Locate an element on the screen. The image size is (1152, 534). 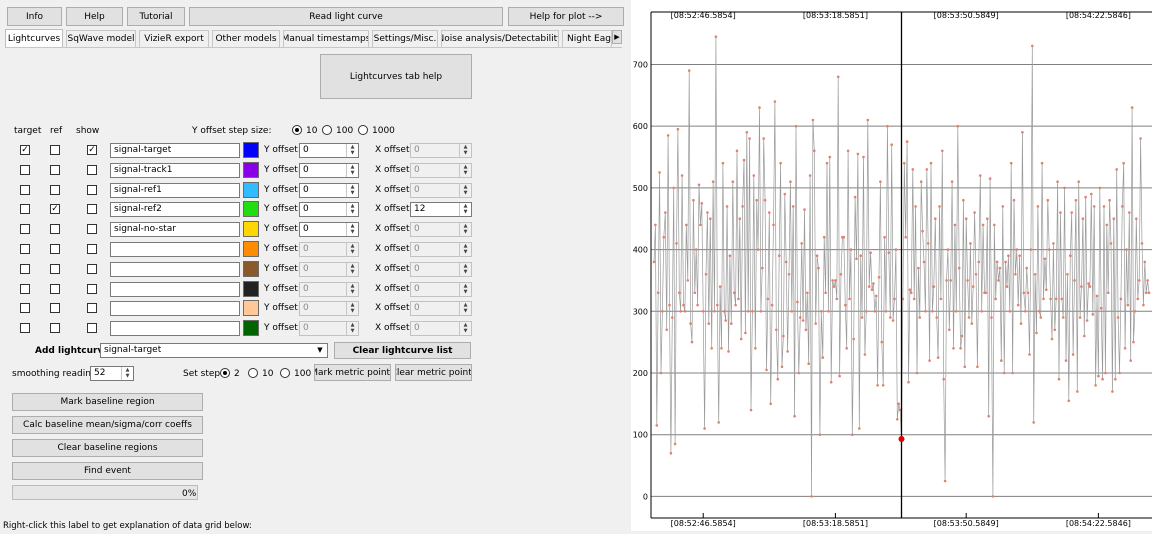
tab-sqwave-model: SqWave model is located at coordinates (101, 38).